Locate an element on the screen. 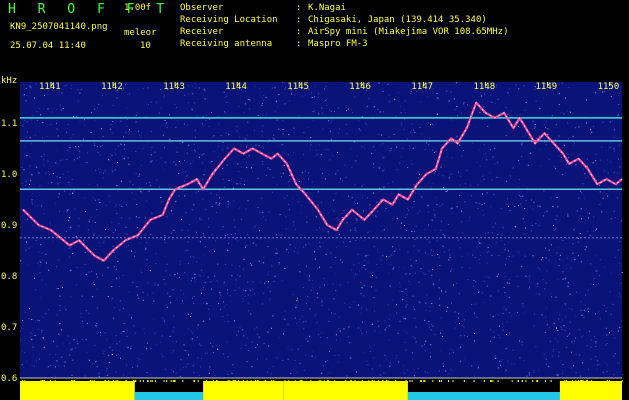  observer-label: Observer is located at coordinates (202, 8).